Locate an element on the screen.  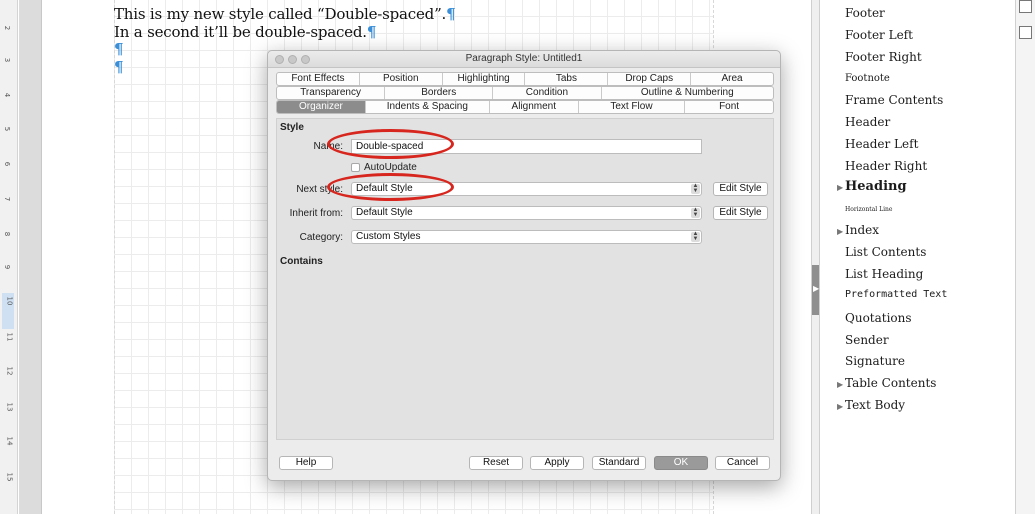
help-button: Help is located at coordinates (306, 463).